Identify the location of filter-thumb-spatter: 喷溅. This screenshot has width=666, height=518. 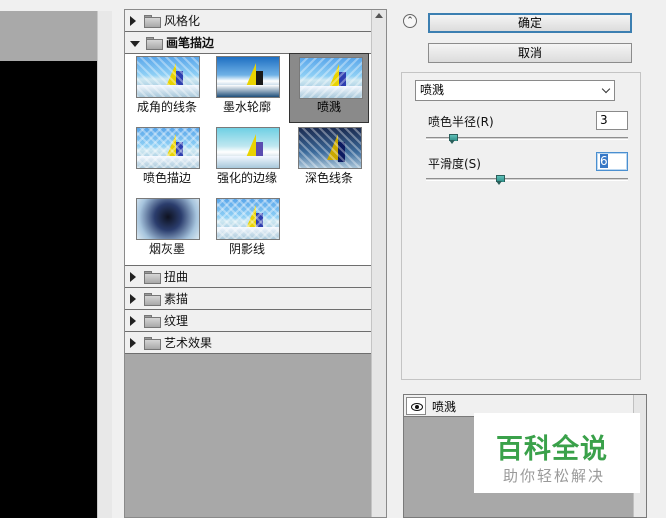
(329, 88).